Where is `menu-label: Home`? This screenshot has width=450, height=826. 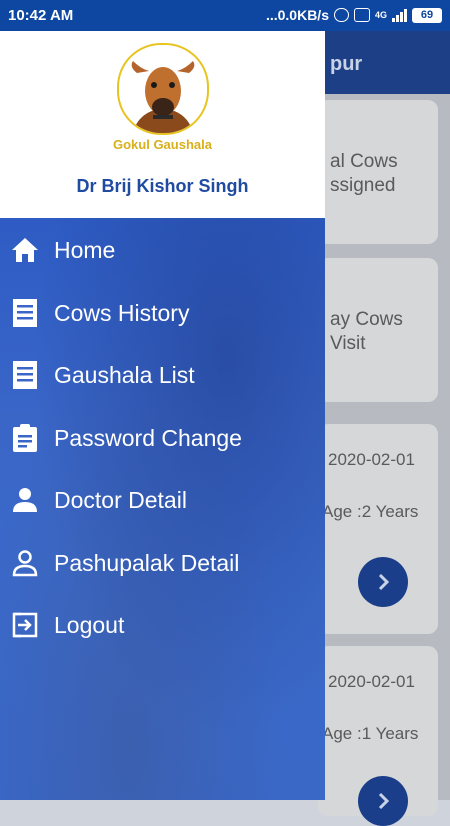
menu-label: Home is located at coordinates (85, 249).